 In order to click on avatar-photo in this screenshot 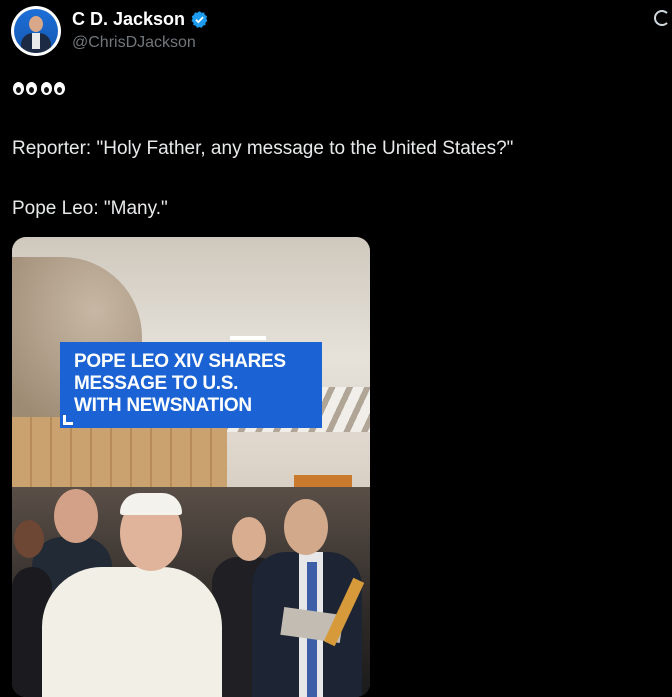, I will do `click(36, 31)`.